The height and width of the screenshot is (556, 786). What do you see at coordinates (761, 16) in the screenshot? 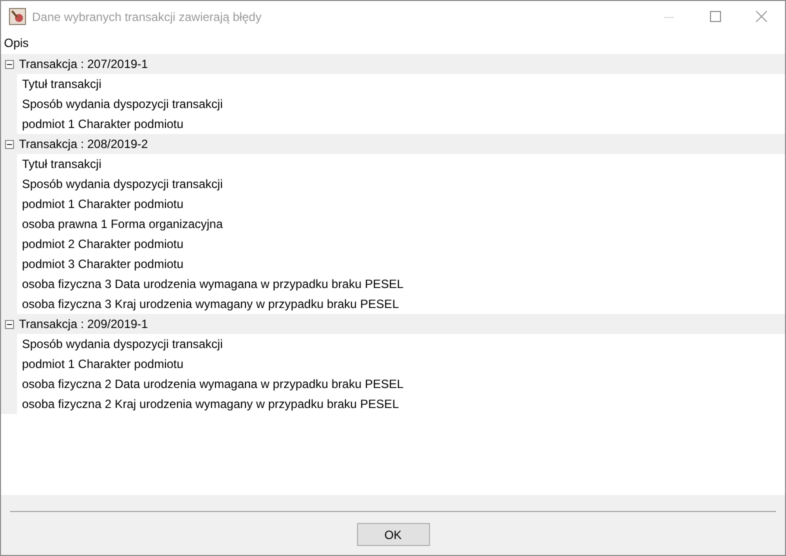
I see `close-icon` at bounding box center [761, 16].